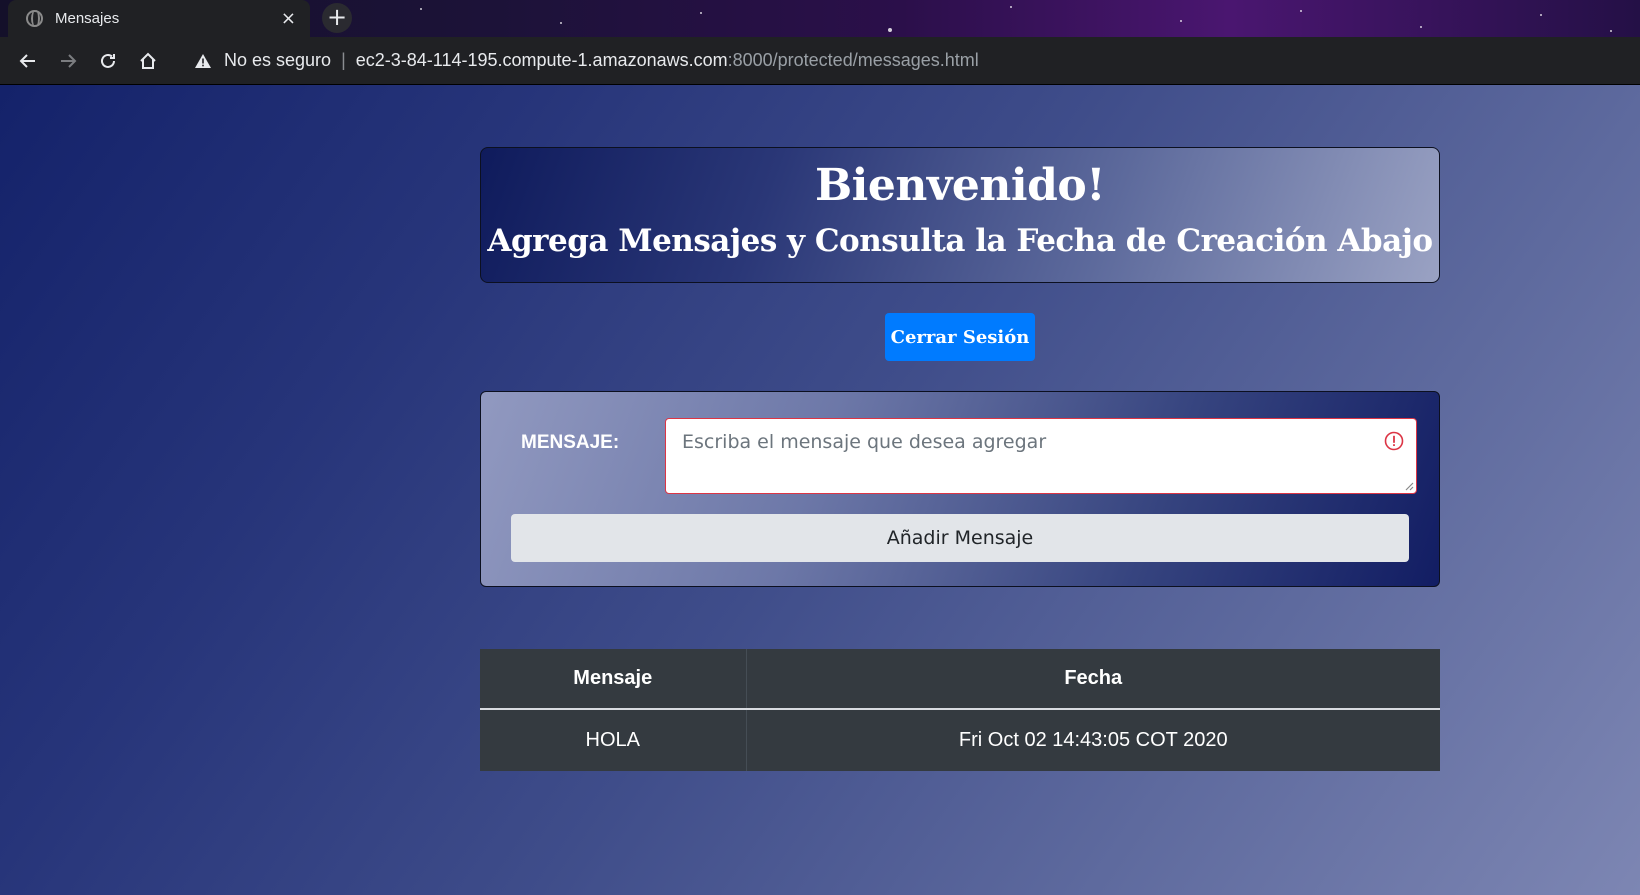 This screenshot has width=1640, height=895. Describe the element at coordinates (288, 18) in the screenshot. I see `close-tab-icon: ×` at that location.